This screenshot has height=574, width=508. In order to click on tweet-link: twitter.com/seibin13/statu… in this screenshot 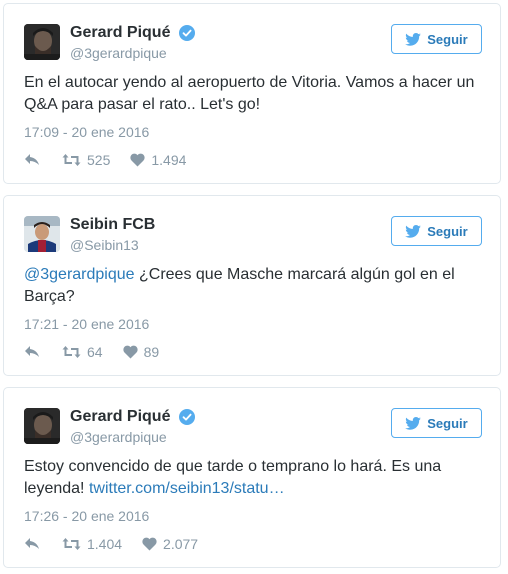, I will do `click(187, 488)`.